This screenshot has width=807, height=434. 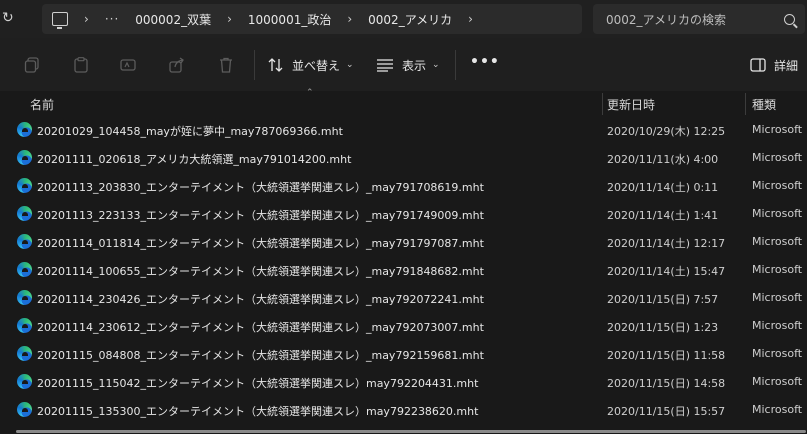 What do you see at coordinates (789, 19) in the screenshot?
I see `search-icon` at bounding box center [789, 19].